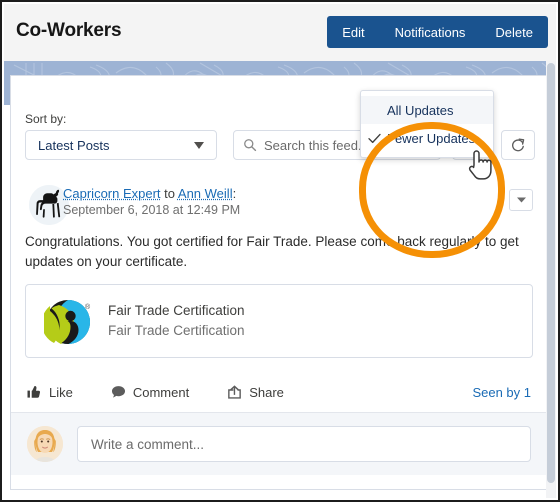 This screenshot has width=560, height=502. What do you see at coordinates (112, 193) in the screenshot?
I see `post-author-link: Capricorn Expert` at bounding box center [112, 193].